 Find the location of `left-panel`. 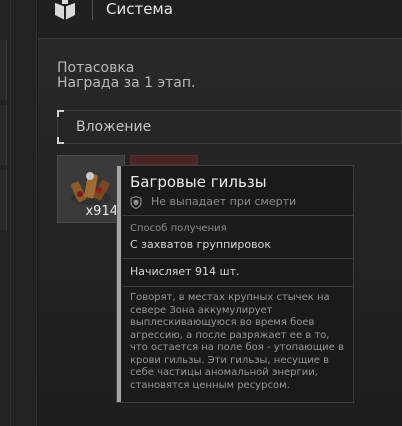

left-panel is located at coordinates (18, 213).